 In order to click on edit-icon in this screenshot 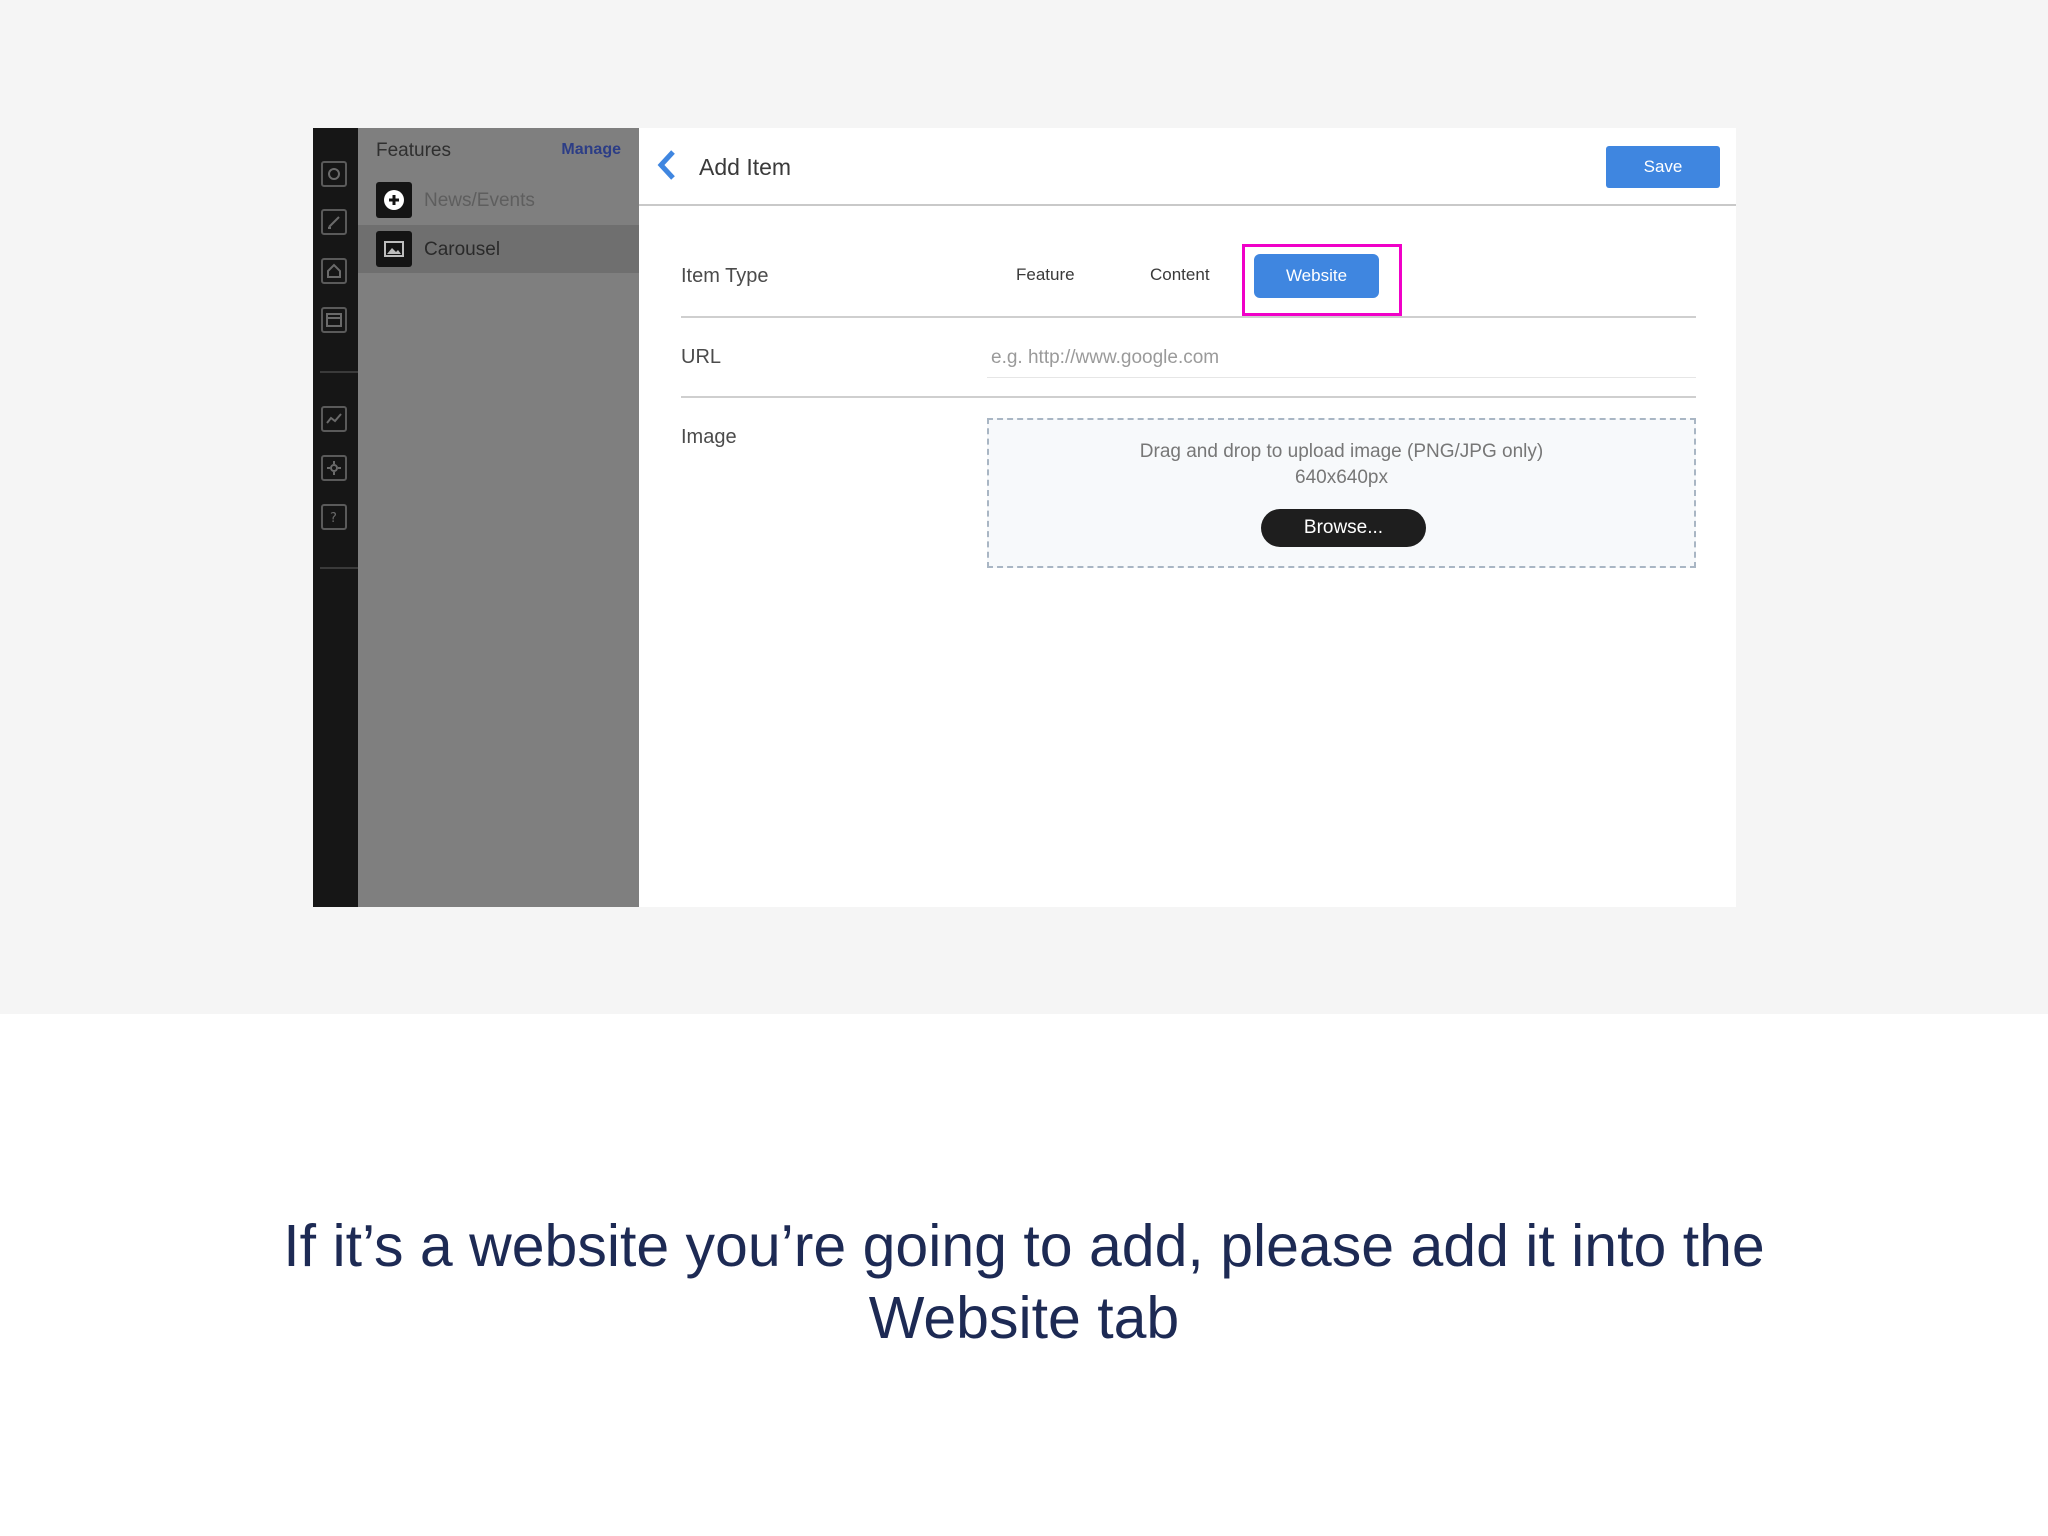, I will do `click(334, 222)`.